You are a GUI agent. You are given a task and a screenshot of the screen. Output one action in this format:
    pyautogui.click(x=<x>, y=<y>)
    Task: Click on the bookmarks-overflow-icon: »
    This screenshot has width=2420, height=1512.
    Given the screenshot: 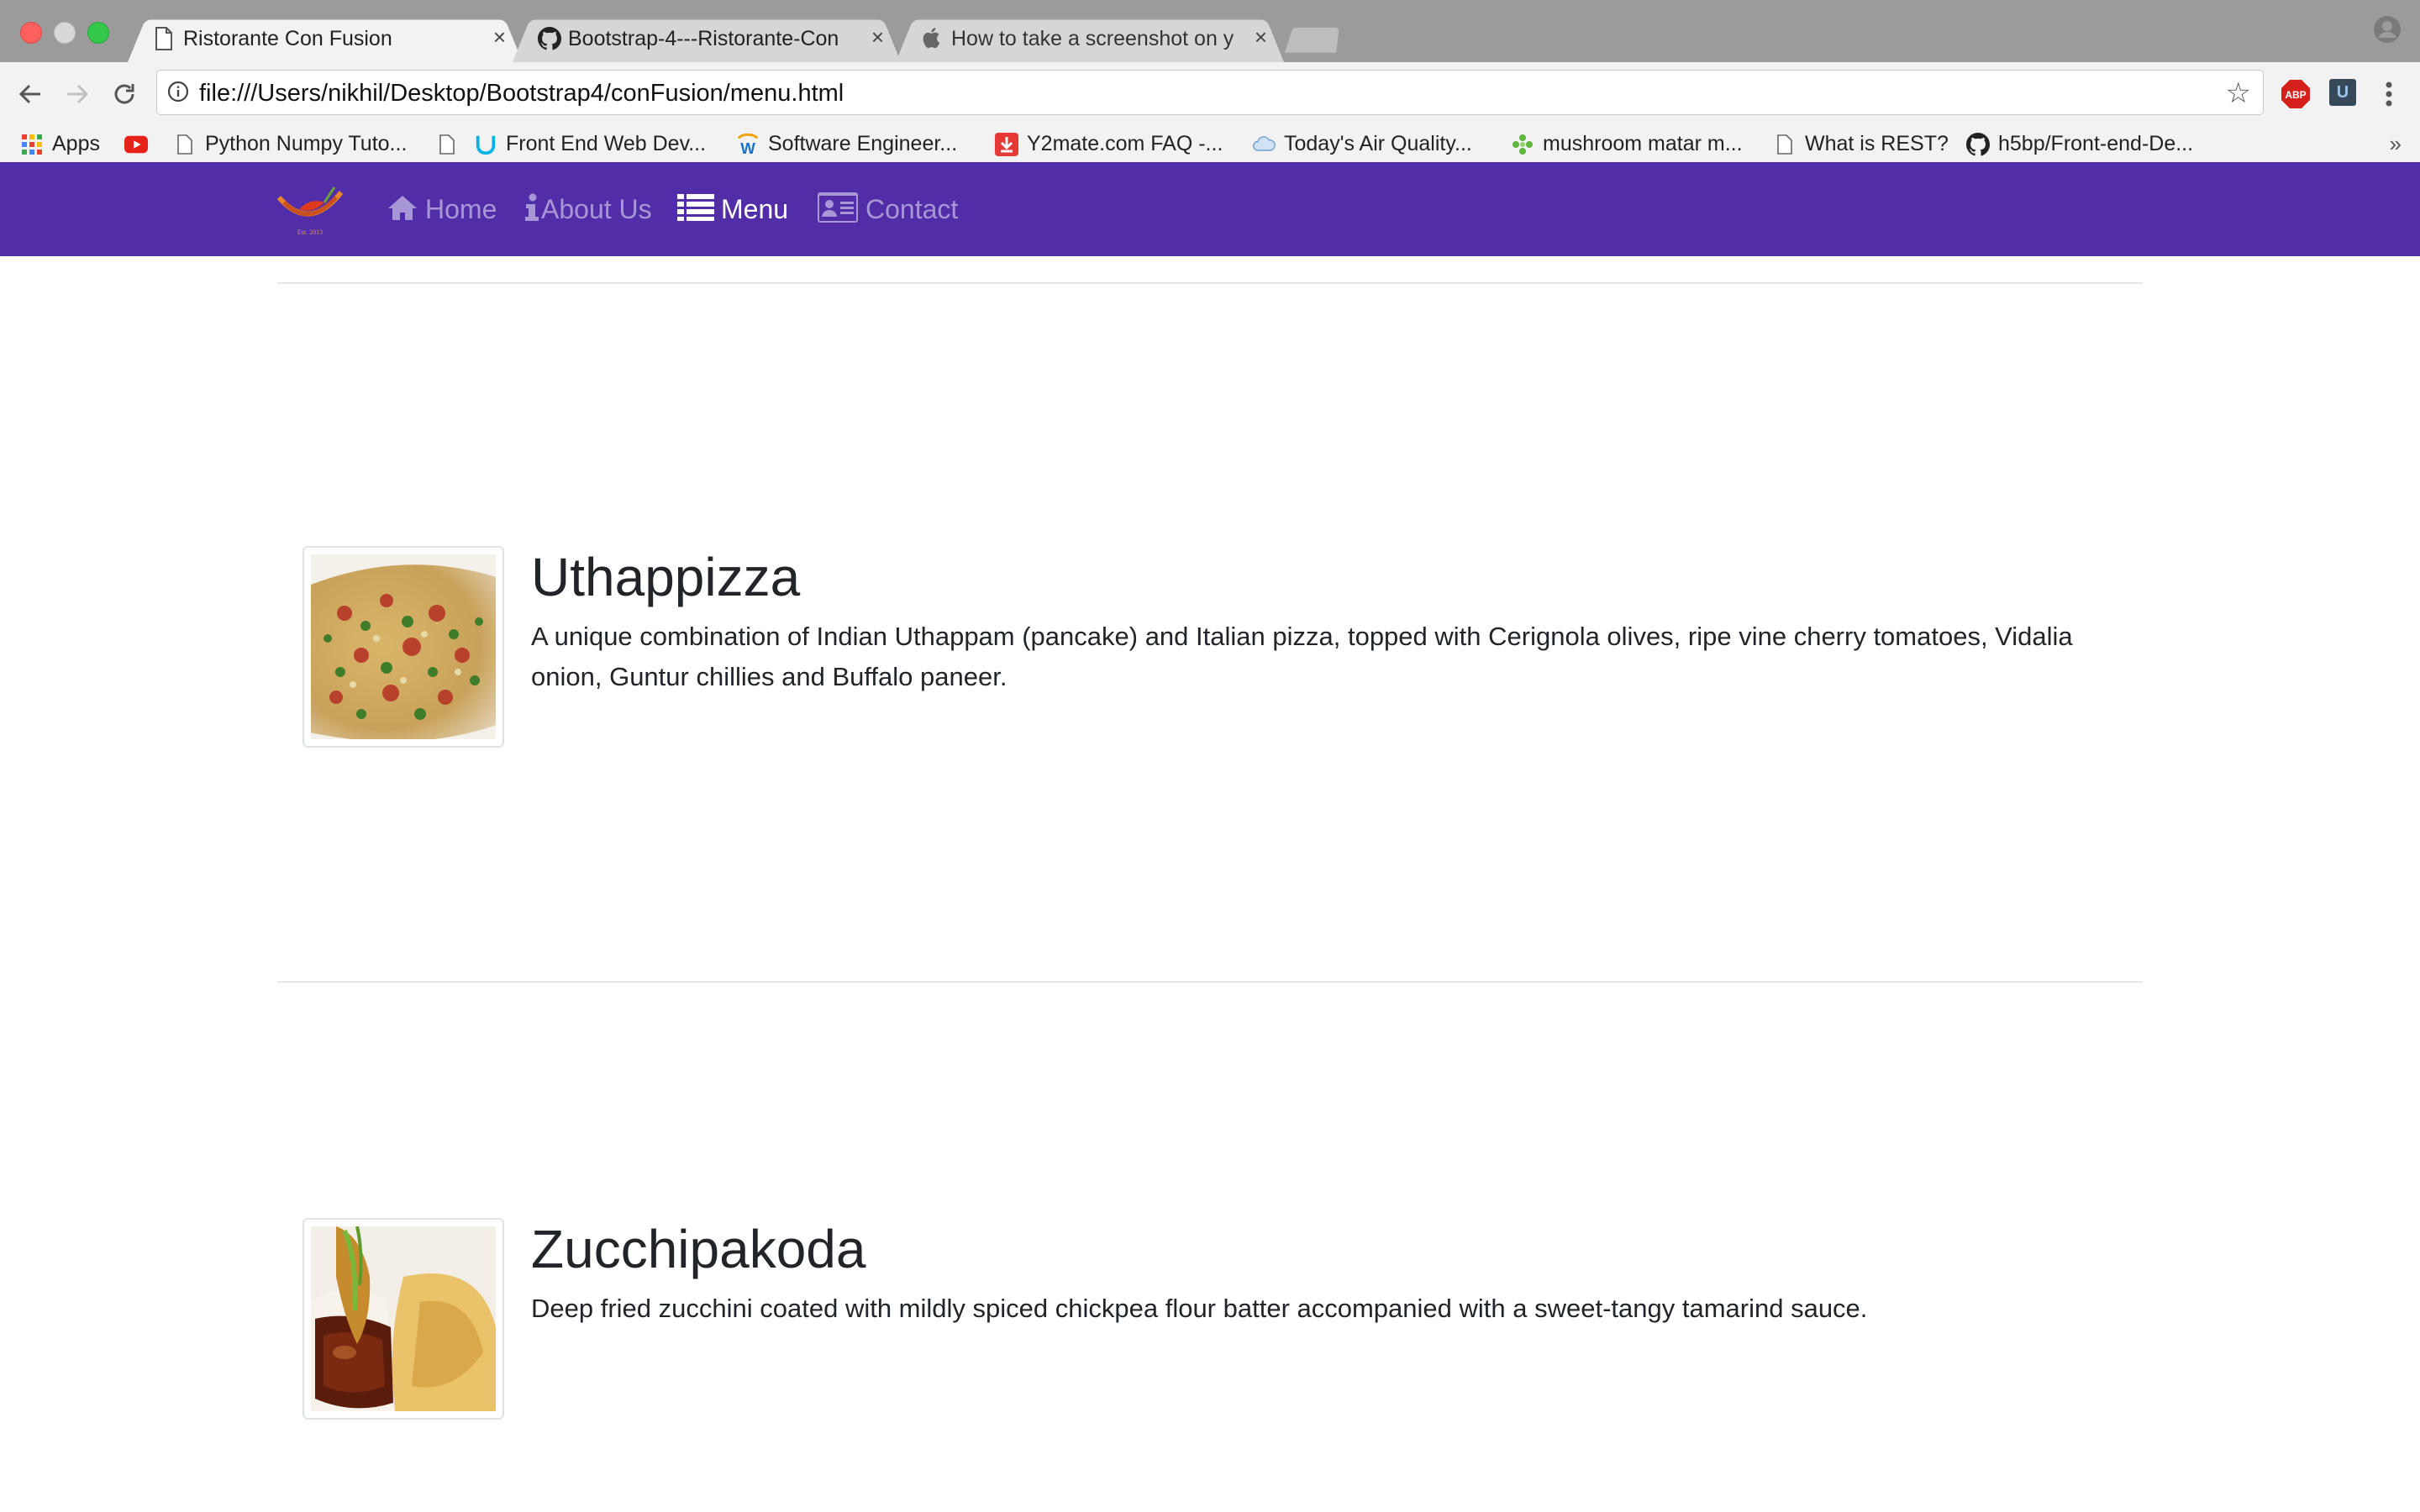 What is the action you would take?
    pyautogui.click(x=2396, y=144)
    